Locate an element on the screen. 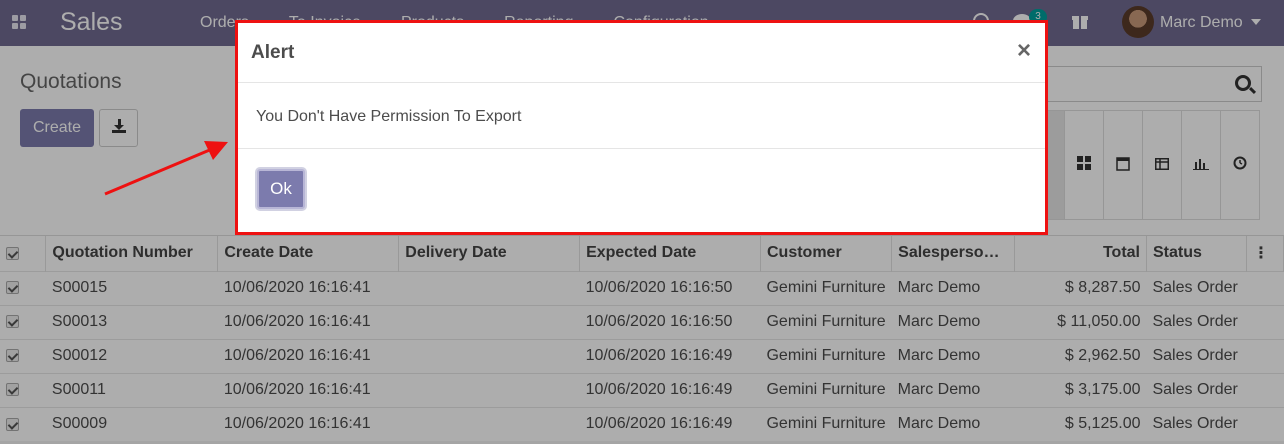  ok-button: Ok is located at coordinates (281, 189).